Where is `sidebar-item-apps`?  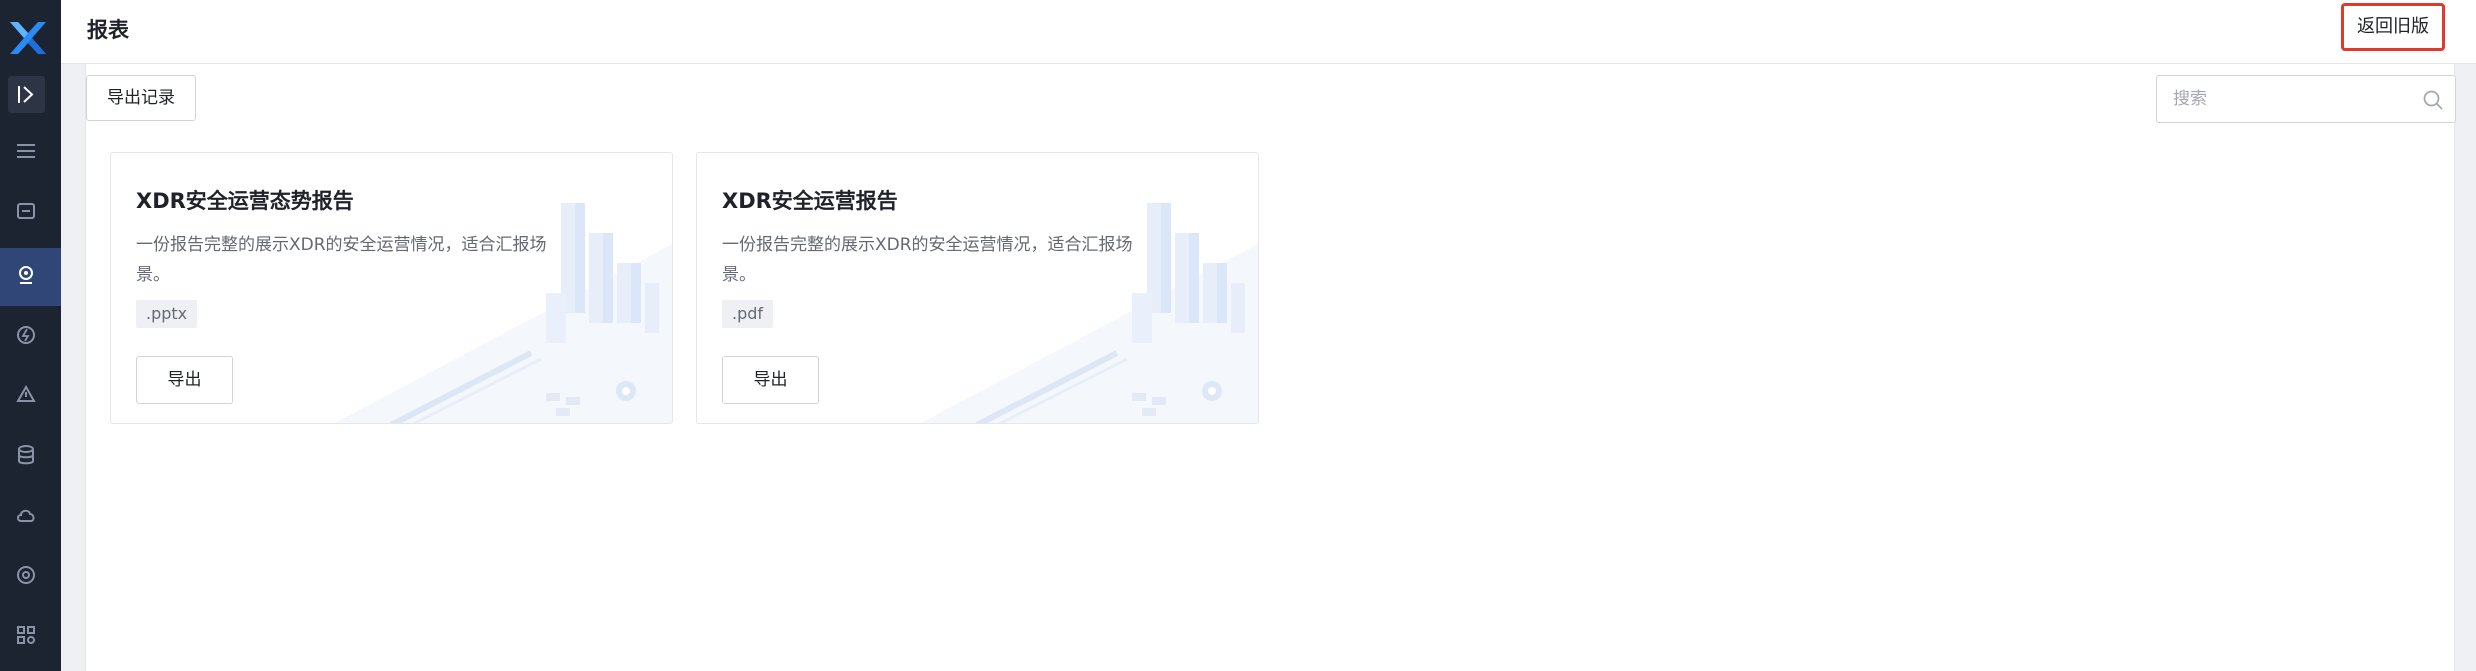
sidebar-item-apps is located at coordinates (30, 637).